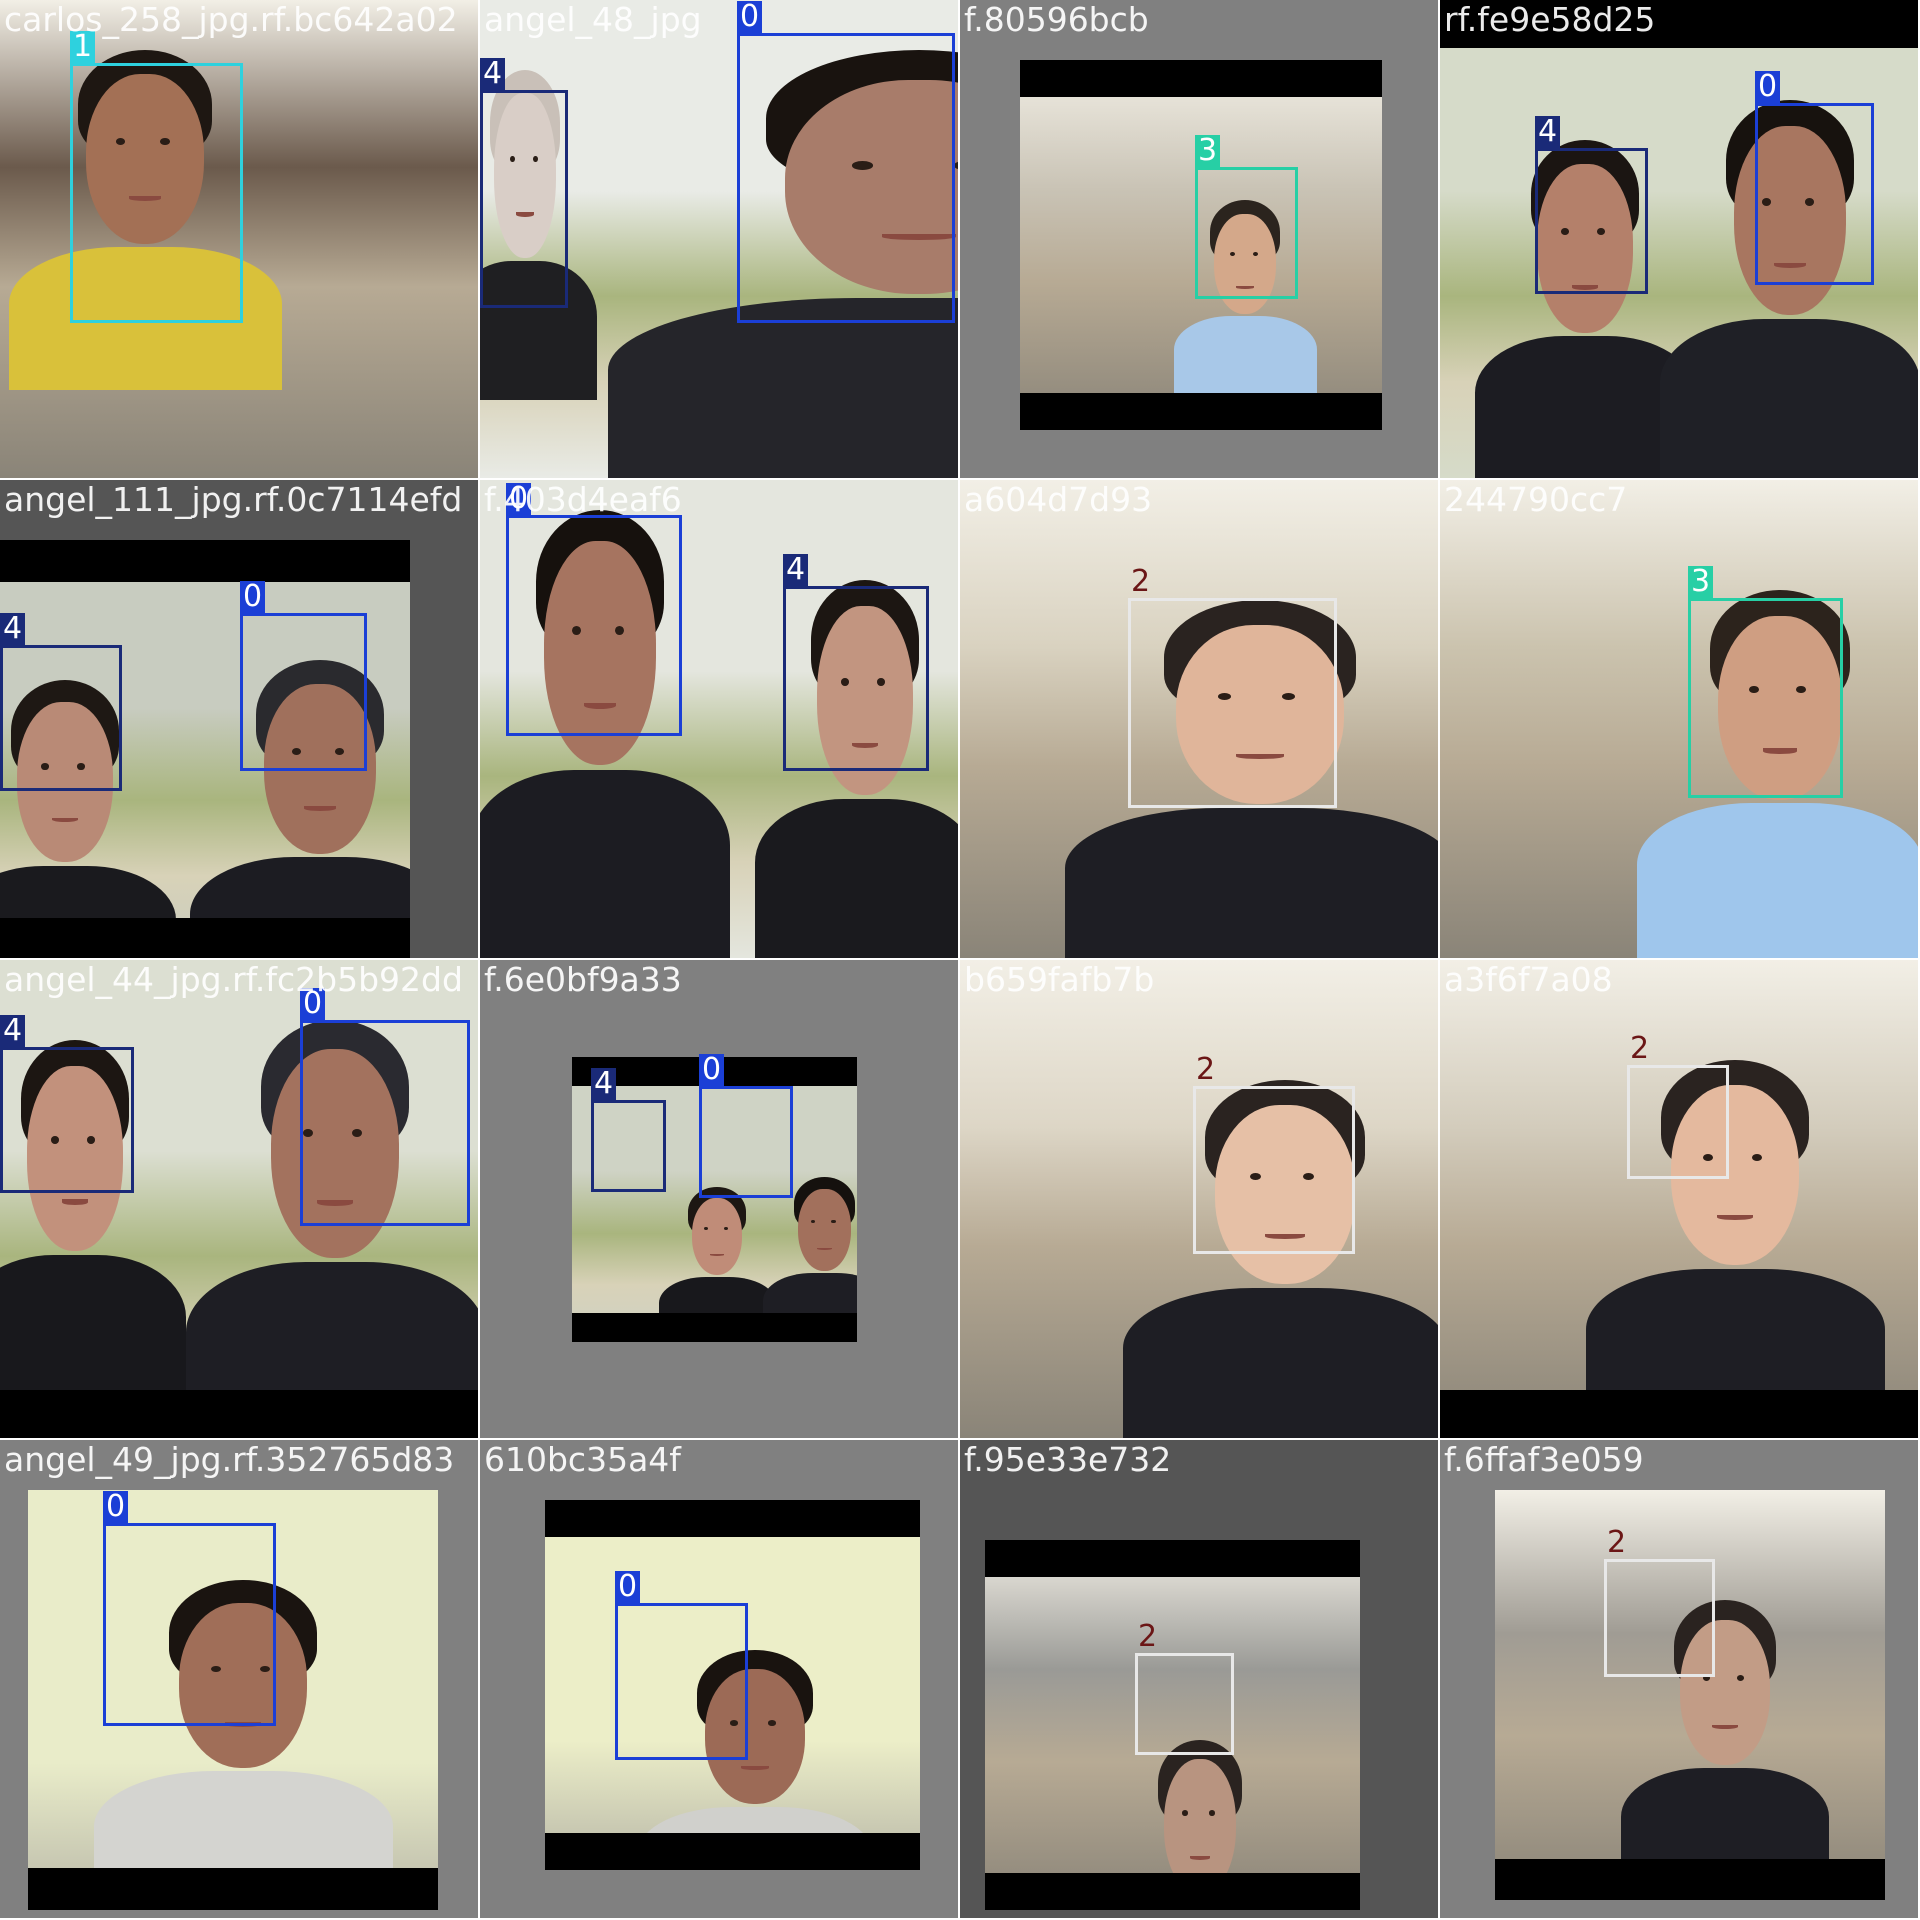  What do you see at coordinates (1068, 1459) in the screenshot?
I see `filename-label: f.95e33e732` at bounding box center [1068, 1459].